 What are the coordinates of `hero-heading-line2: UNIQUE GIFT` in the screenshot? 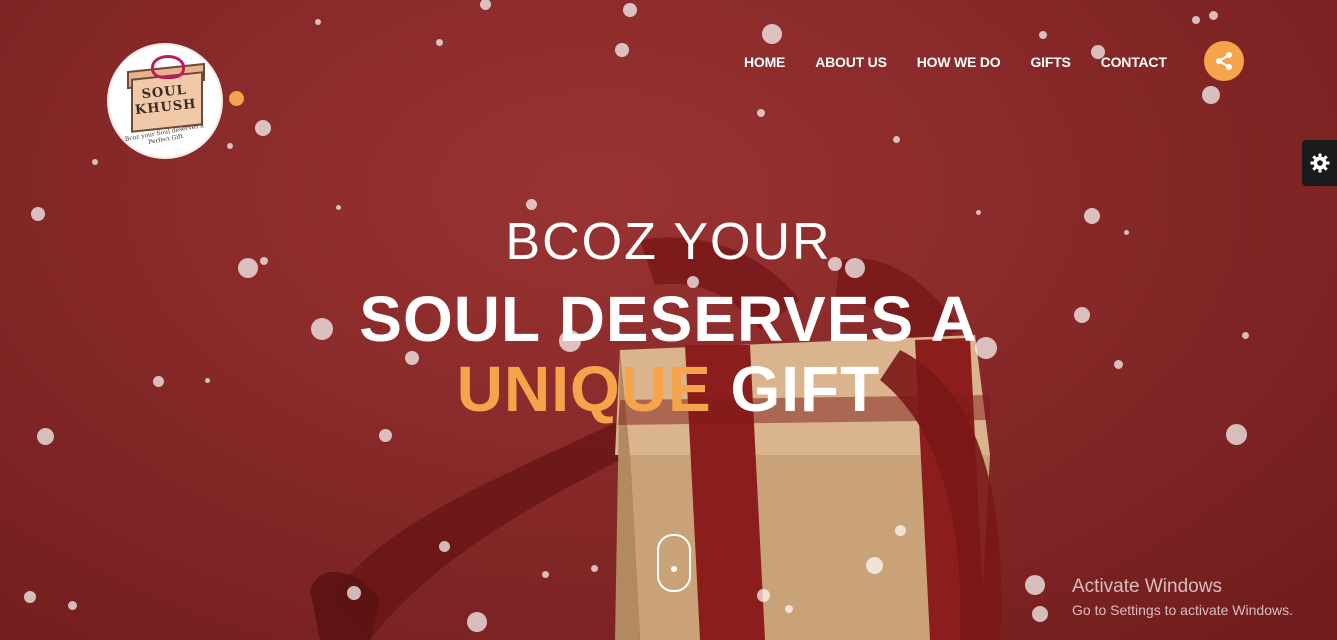 It's located at (668, 389).